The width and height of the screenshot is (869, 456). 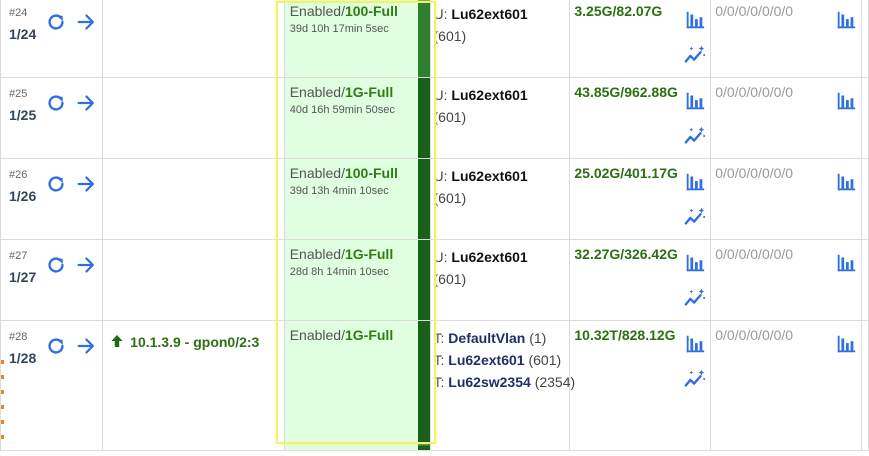 I want to click on status-cell: Enabled/100-Full 39d 13h 4min 10sec, so click(x=357, y=199).